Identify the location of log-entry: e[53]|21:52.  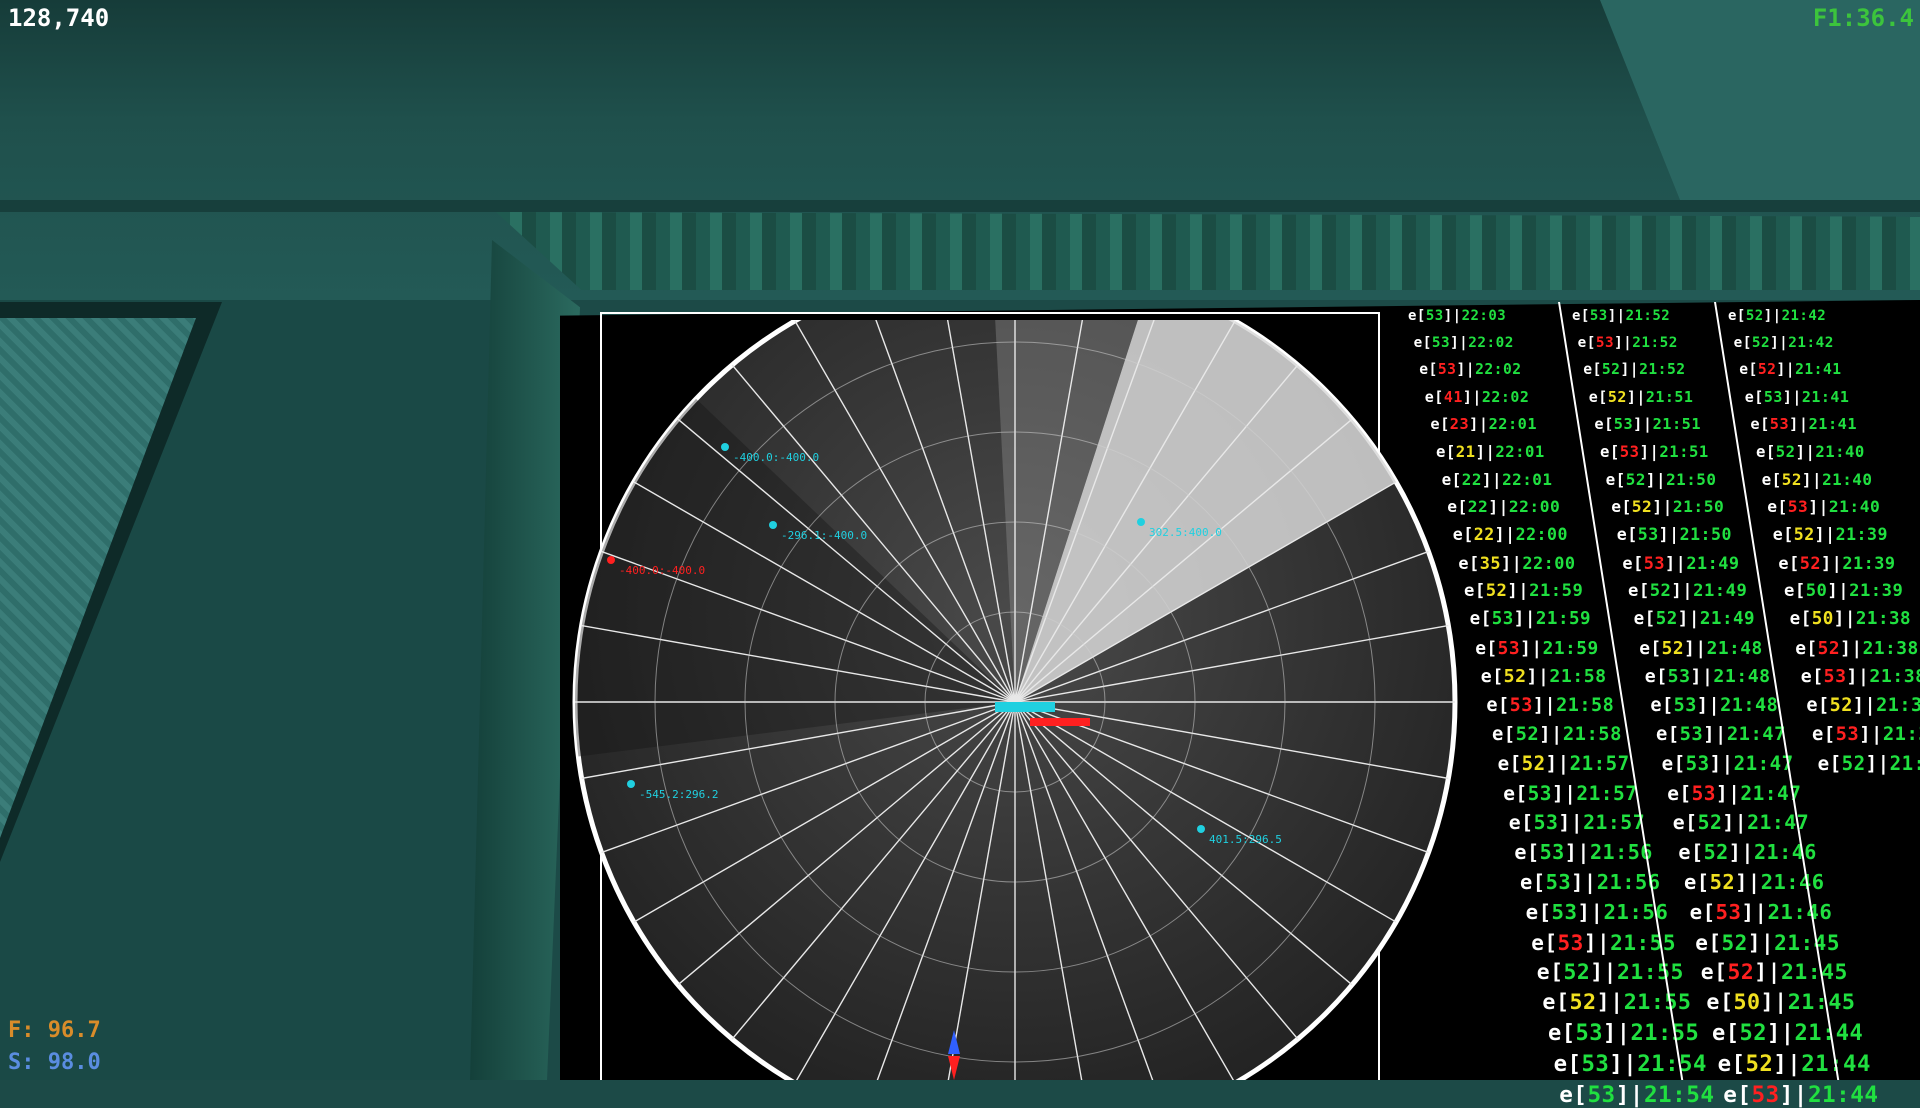
(1627, 342).